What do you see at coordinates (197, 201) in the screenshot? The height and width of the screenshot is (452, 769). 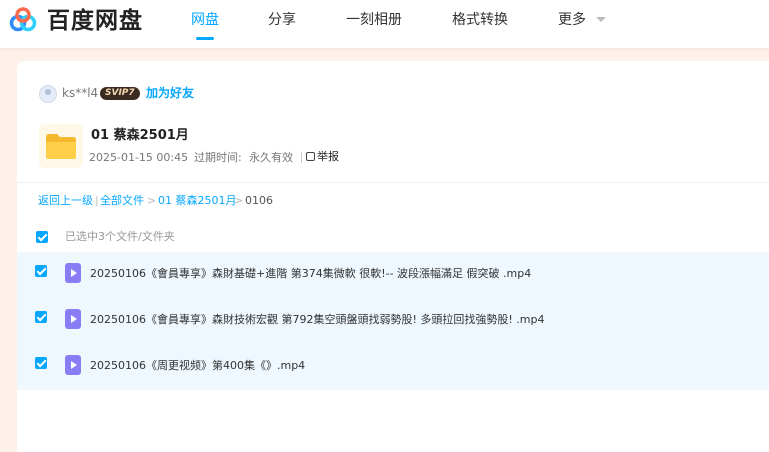 I see `breadcrumb-folder: 01 蔡森2501月` at bounding box center [197, 201].